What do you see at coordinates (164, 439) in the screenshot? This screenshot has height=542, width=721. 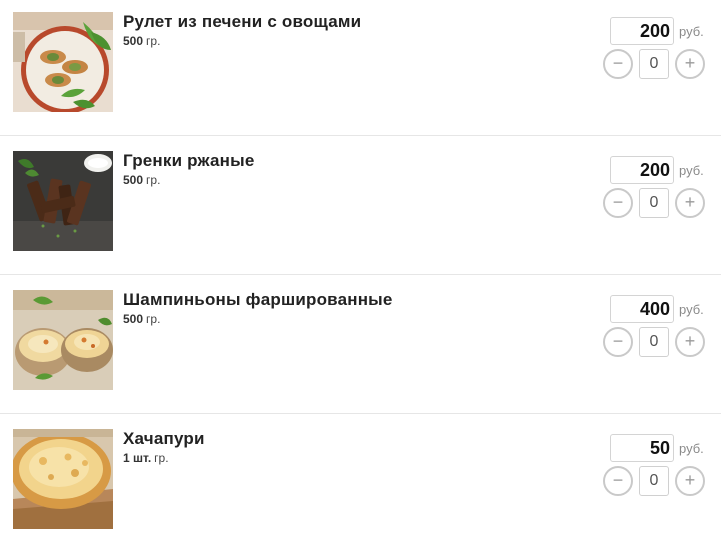 I see `item-title: Хачапури` at bounding box center [164, 439].